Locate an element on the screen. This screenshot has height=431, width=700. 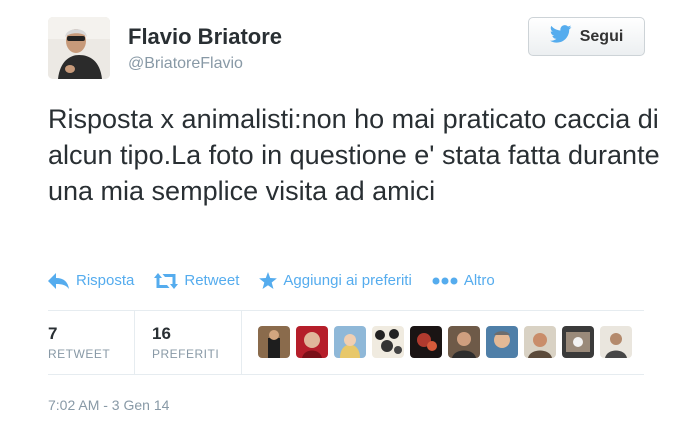
divider-bottom is located at coordinates (346, 374).